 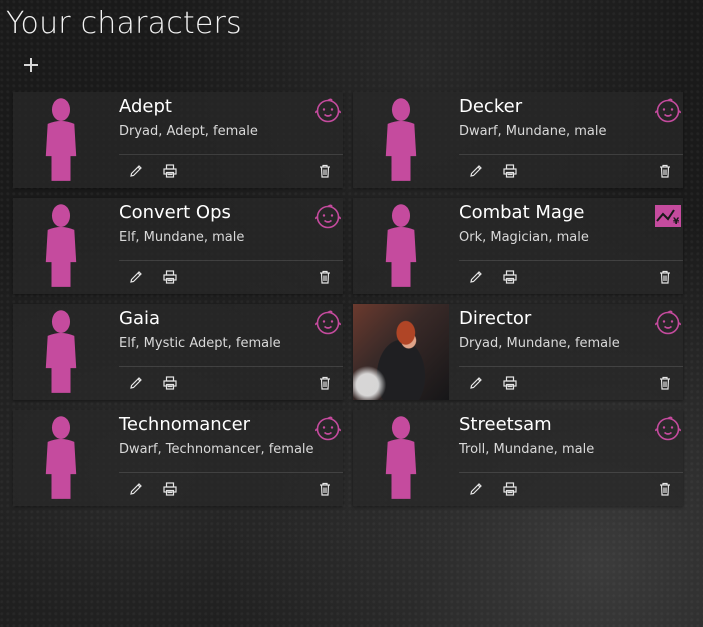 I want to click on character-name: Combat Mage, so click(x=522, y=212).